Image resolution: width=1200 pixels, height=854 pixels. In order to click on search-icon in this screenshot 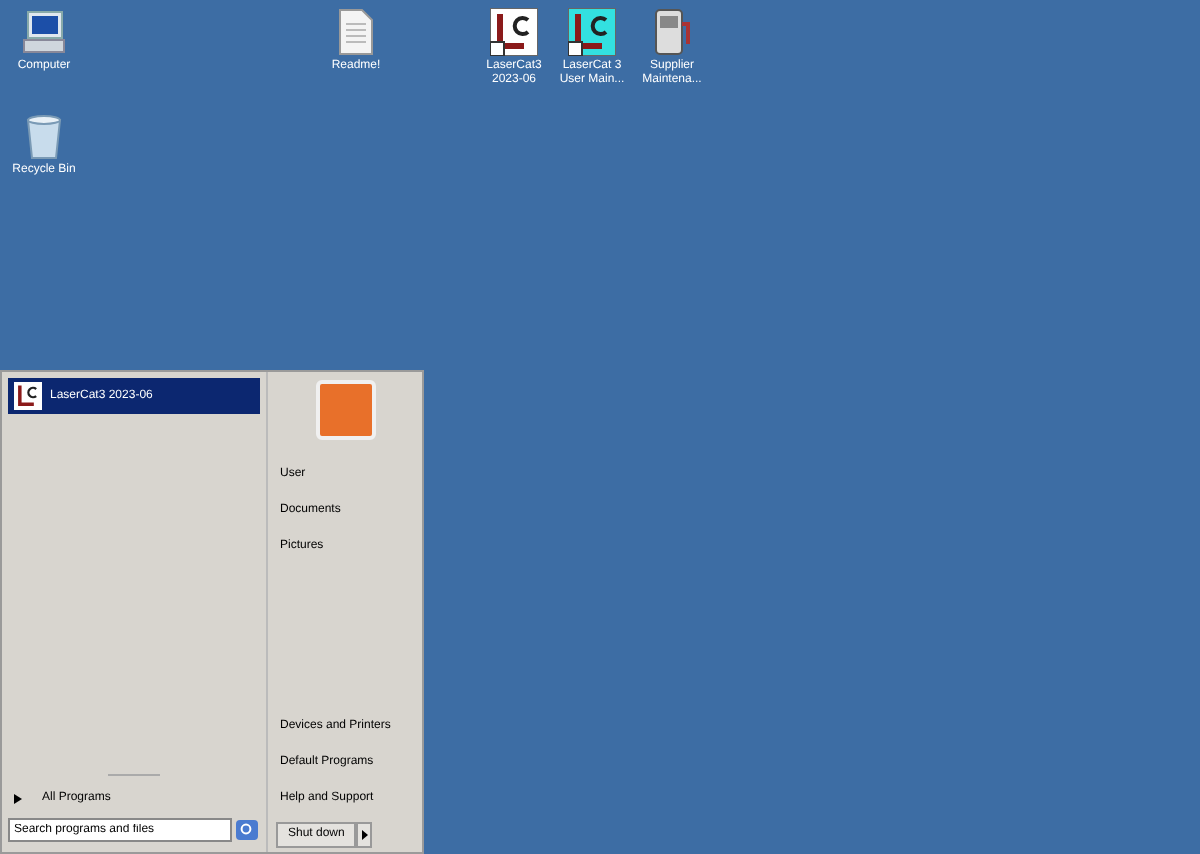, I will do `click(247, 830)`.